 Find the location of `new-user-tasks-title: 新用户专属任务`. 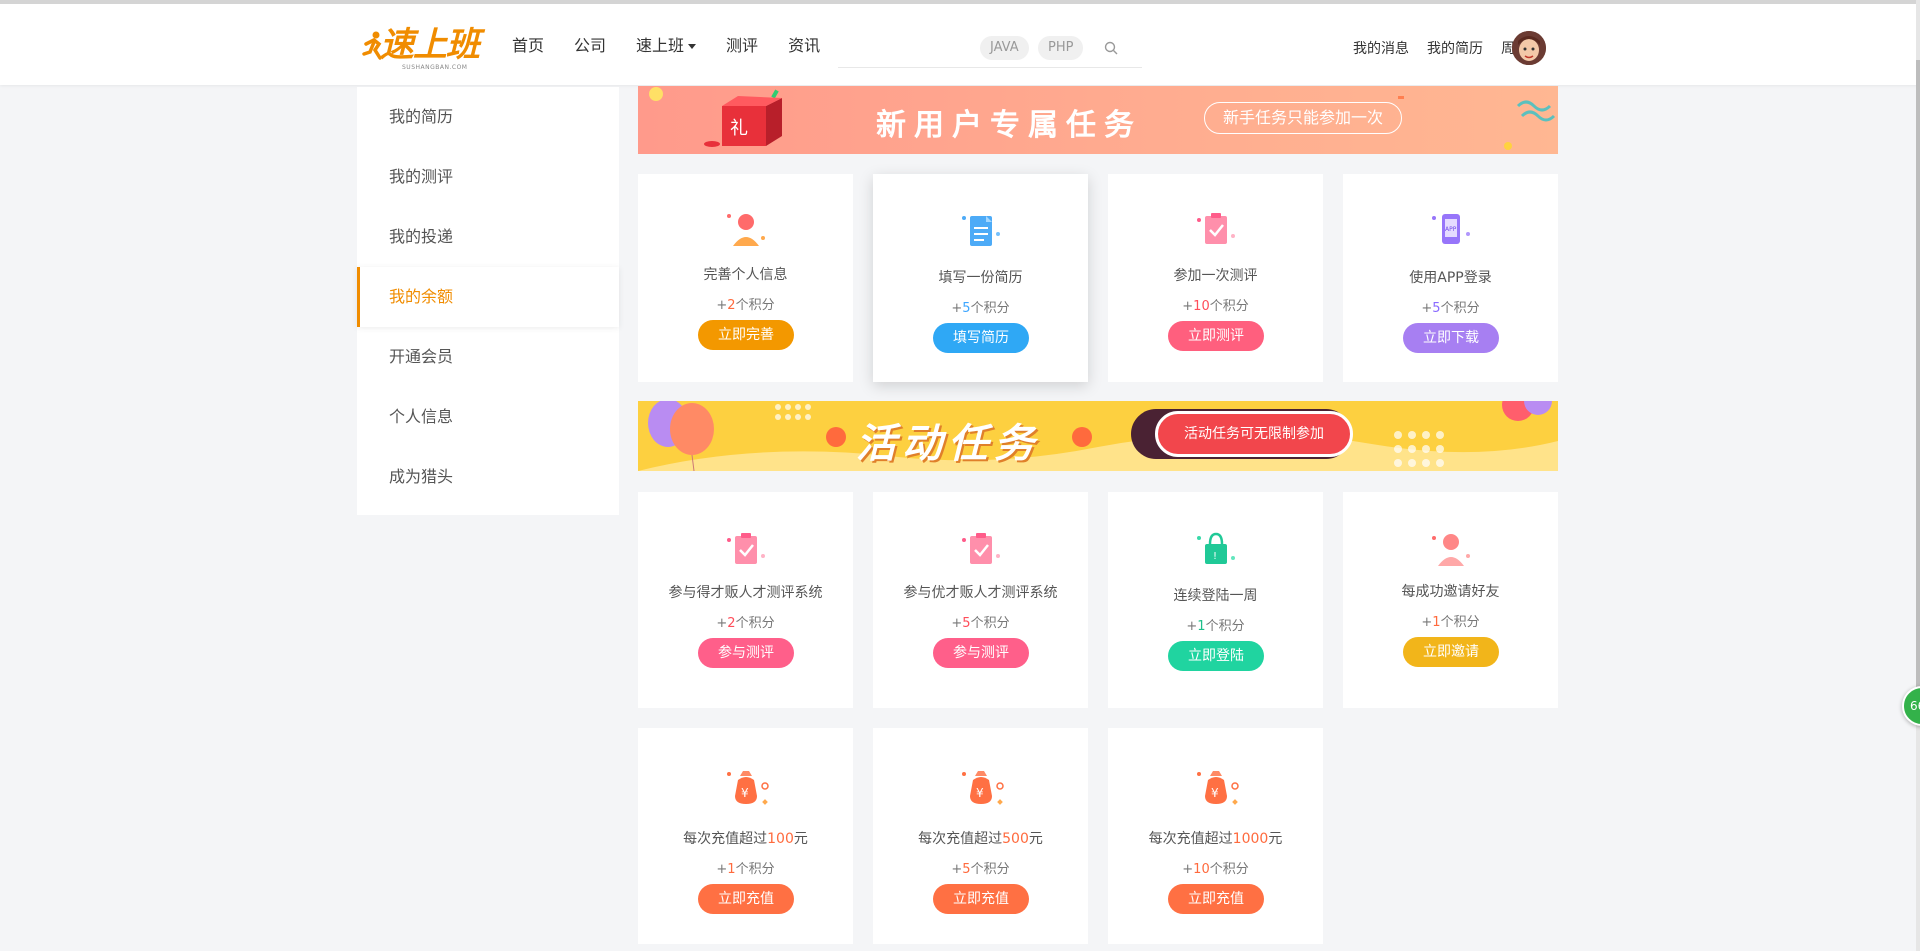

new-user-tasks-title: 新用户专属任务 is located at coordinates (1009, 125).